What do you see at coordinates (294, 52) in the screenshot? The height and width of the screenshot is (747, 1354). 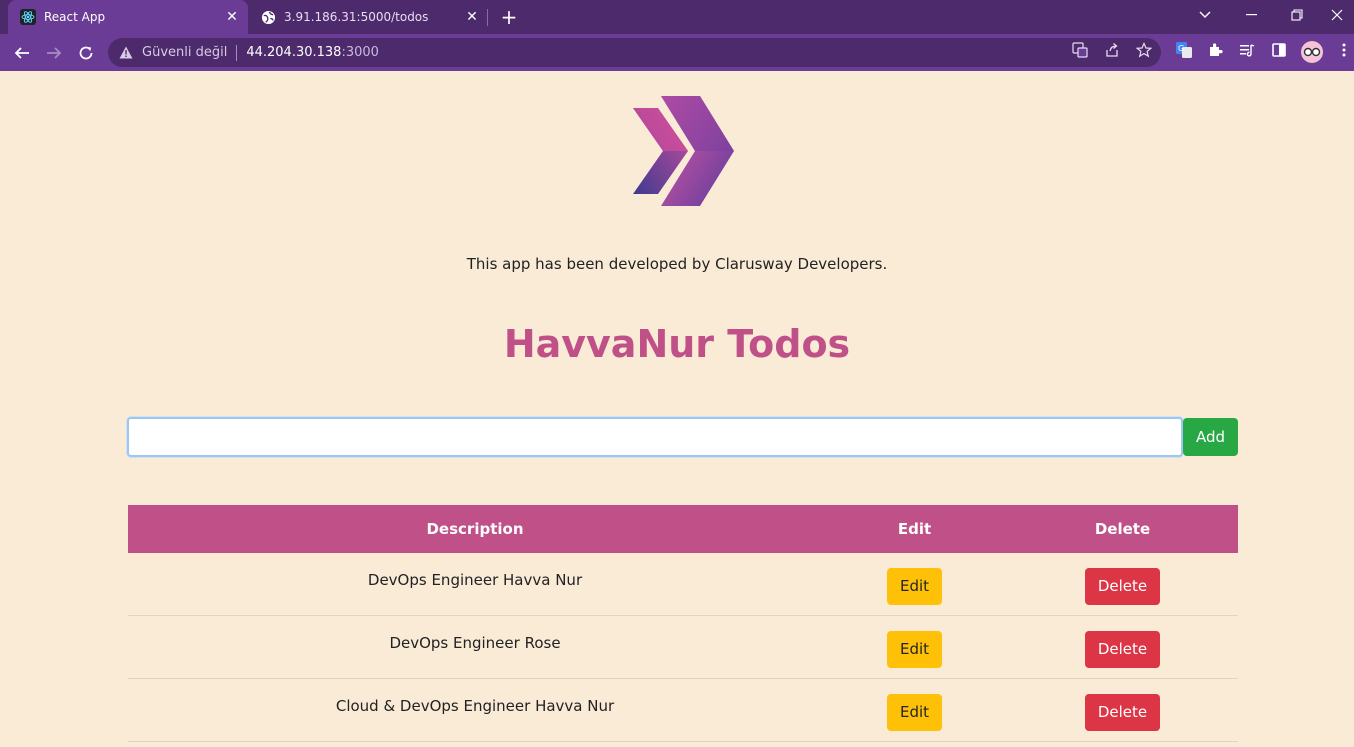 I see `url-host: 44.204.30.138` at bounding box center [294, 52].